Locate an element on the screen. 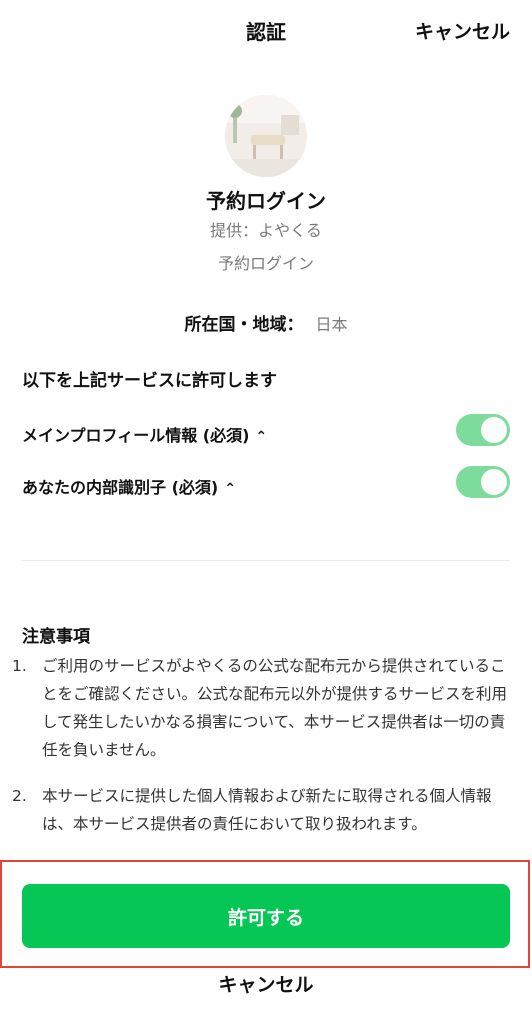 The height and width of the screenshot is (1024, 532). note-number: 2. is located at coordinates (19, 796).